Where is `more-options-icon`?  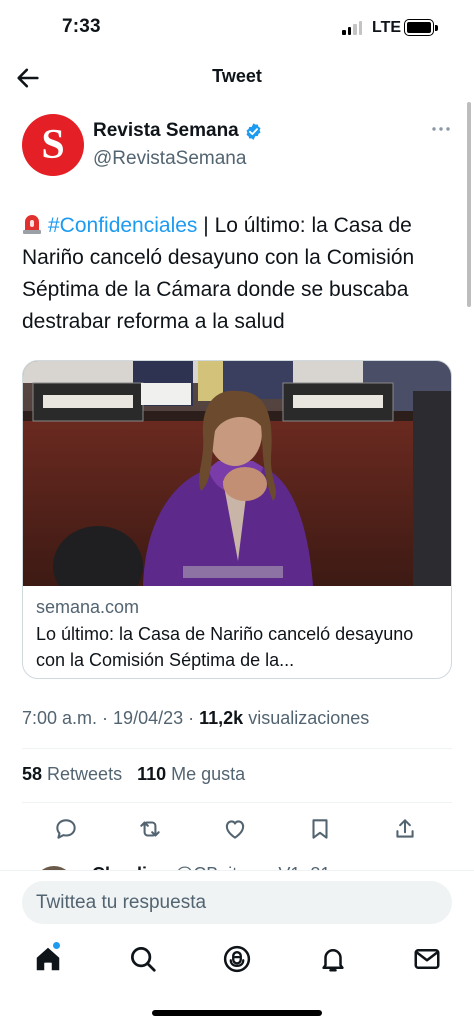 more-options-icon is located at coordinates (441, 129).